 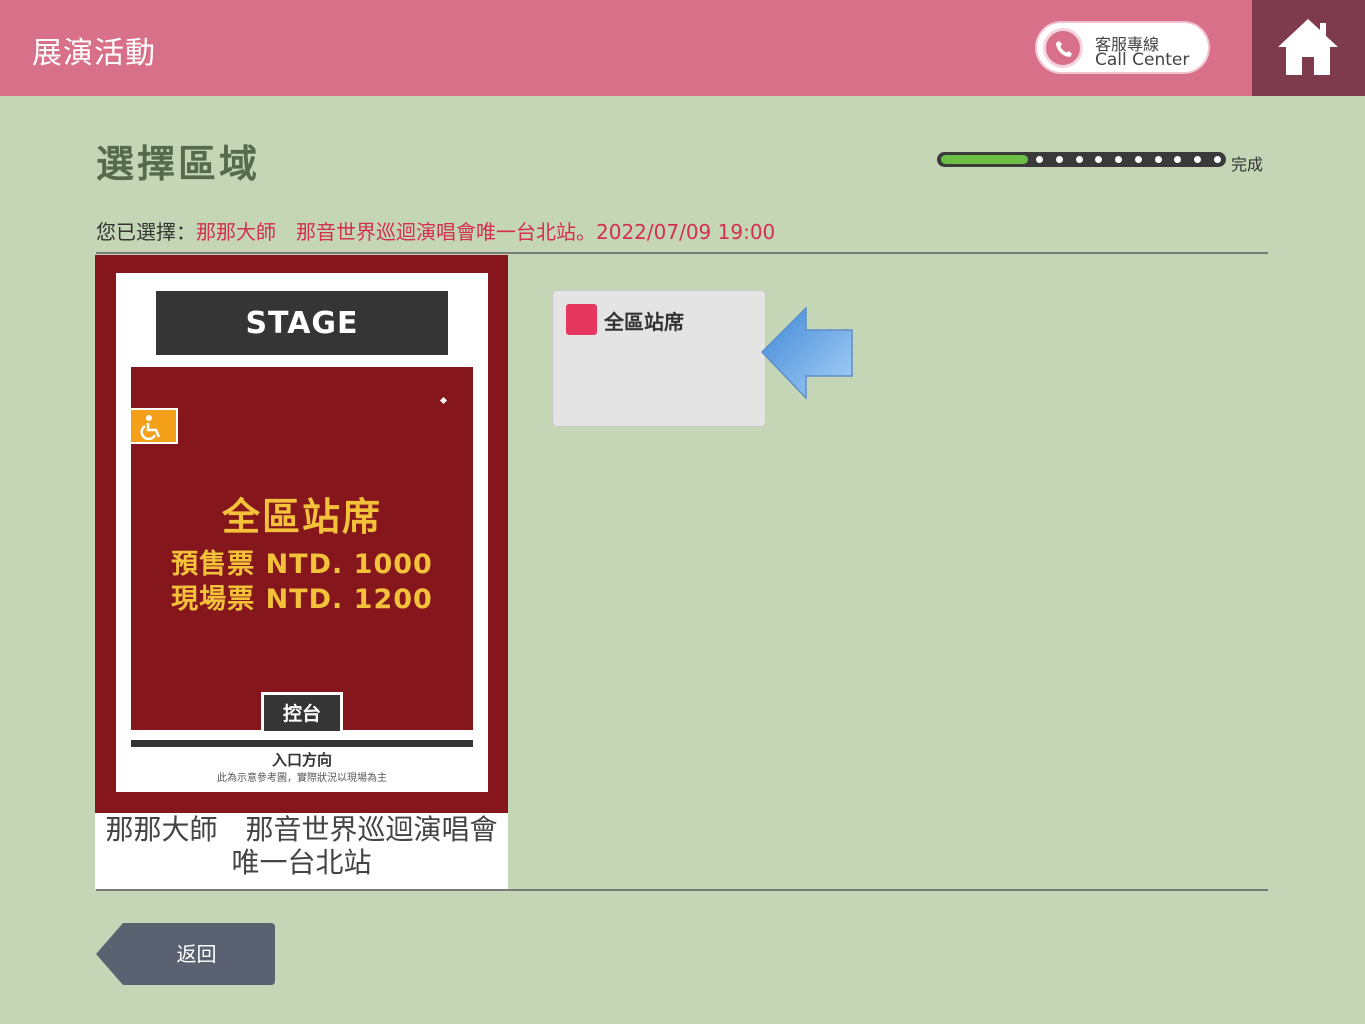 What do you see at coordinates (984, 159) in the screenshot?
I see `progress-fill` at bounding box center [984, 159].